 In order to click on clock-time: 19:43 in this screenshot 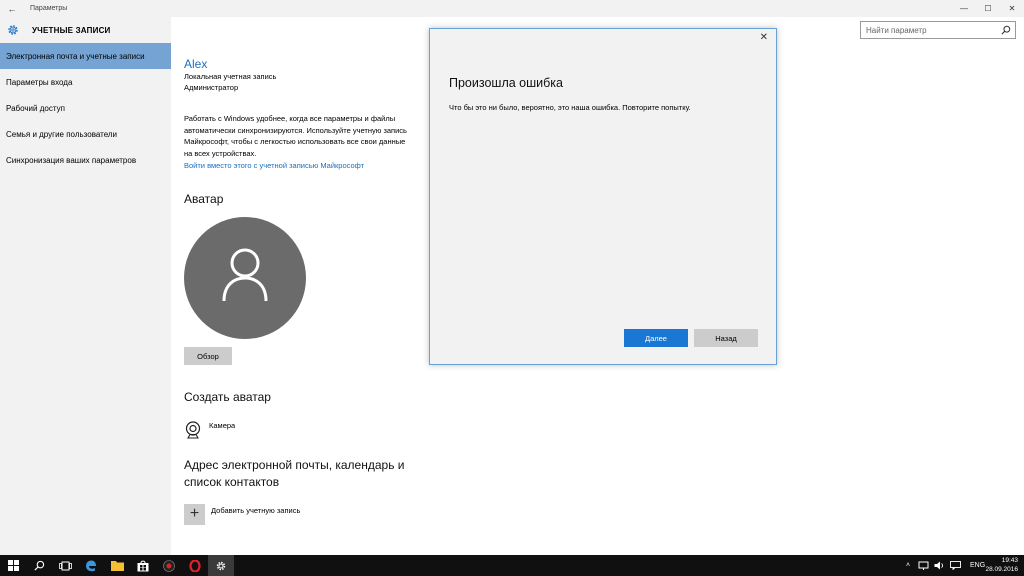, I will do `click(1009, 560)`.